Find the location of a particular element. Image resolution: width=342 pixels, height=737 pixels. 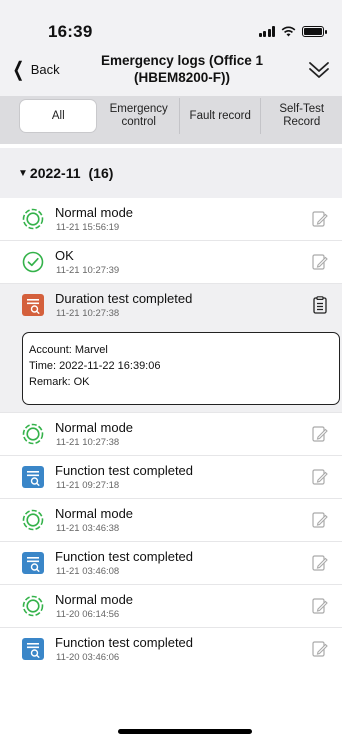

tab-self-test-record-label: Self-Test Record is located at coordinates (302, 115).